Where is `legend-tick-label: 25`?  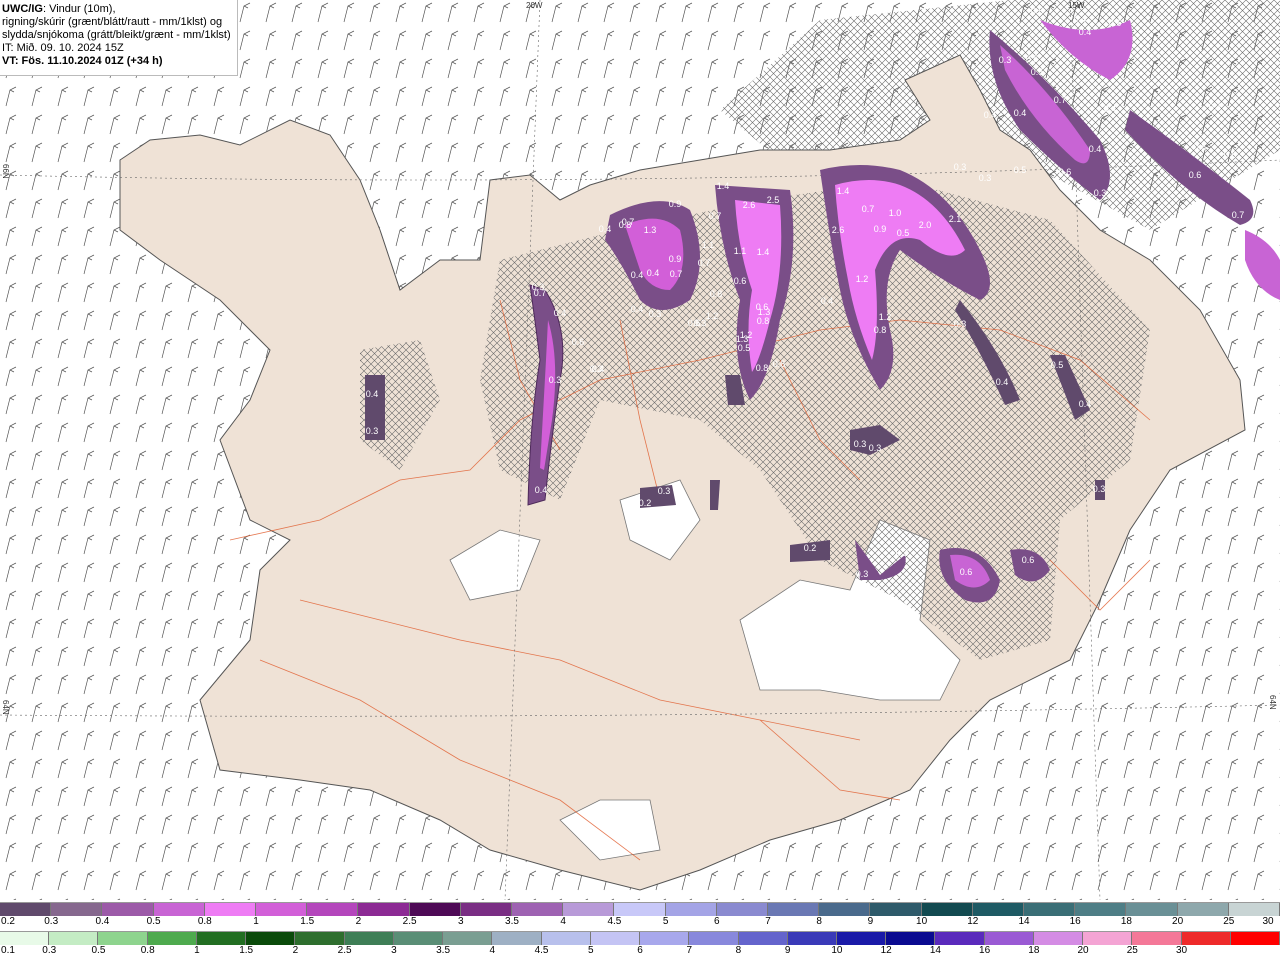 legend-tick-label: 25 is located at coordinates (1229, 921).